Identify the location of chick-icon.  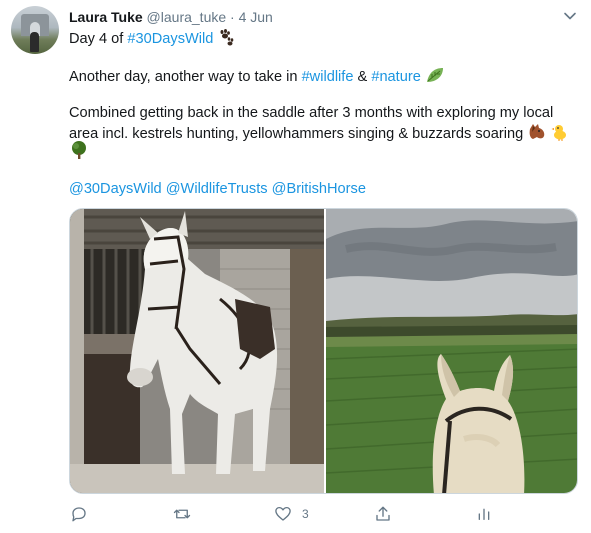
(559, 133).